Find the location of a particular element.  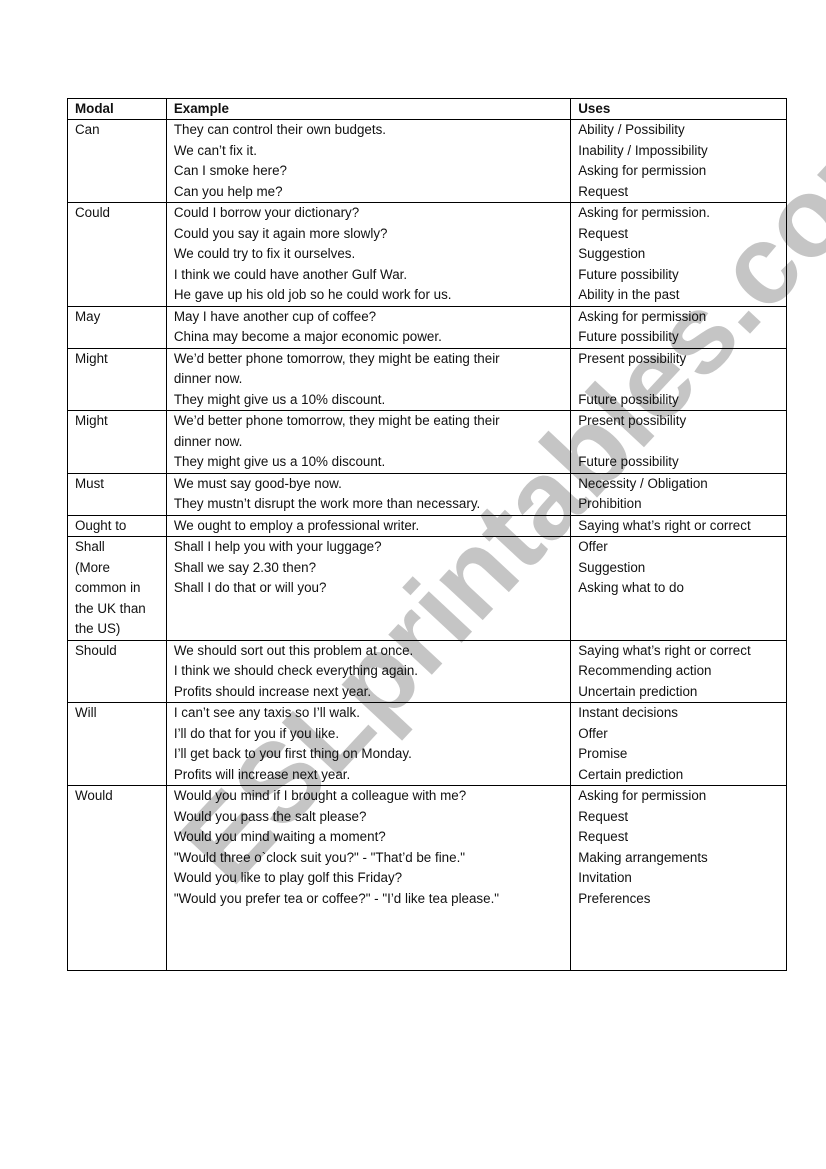

uses-cell: Offer Suggestion Asking what to do is located at coordinates (678, 588).